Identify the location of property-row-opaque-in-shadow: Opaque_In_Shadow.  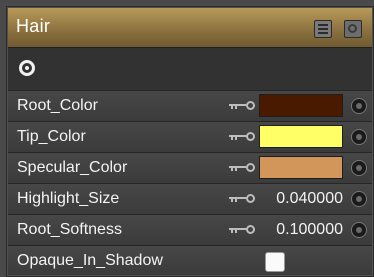
(190, 260).